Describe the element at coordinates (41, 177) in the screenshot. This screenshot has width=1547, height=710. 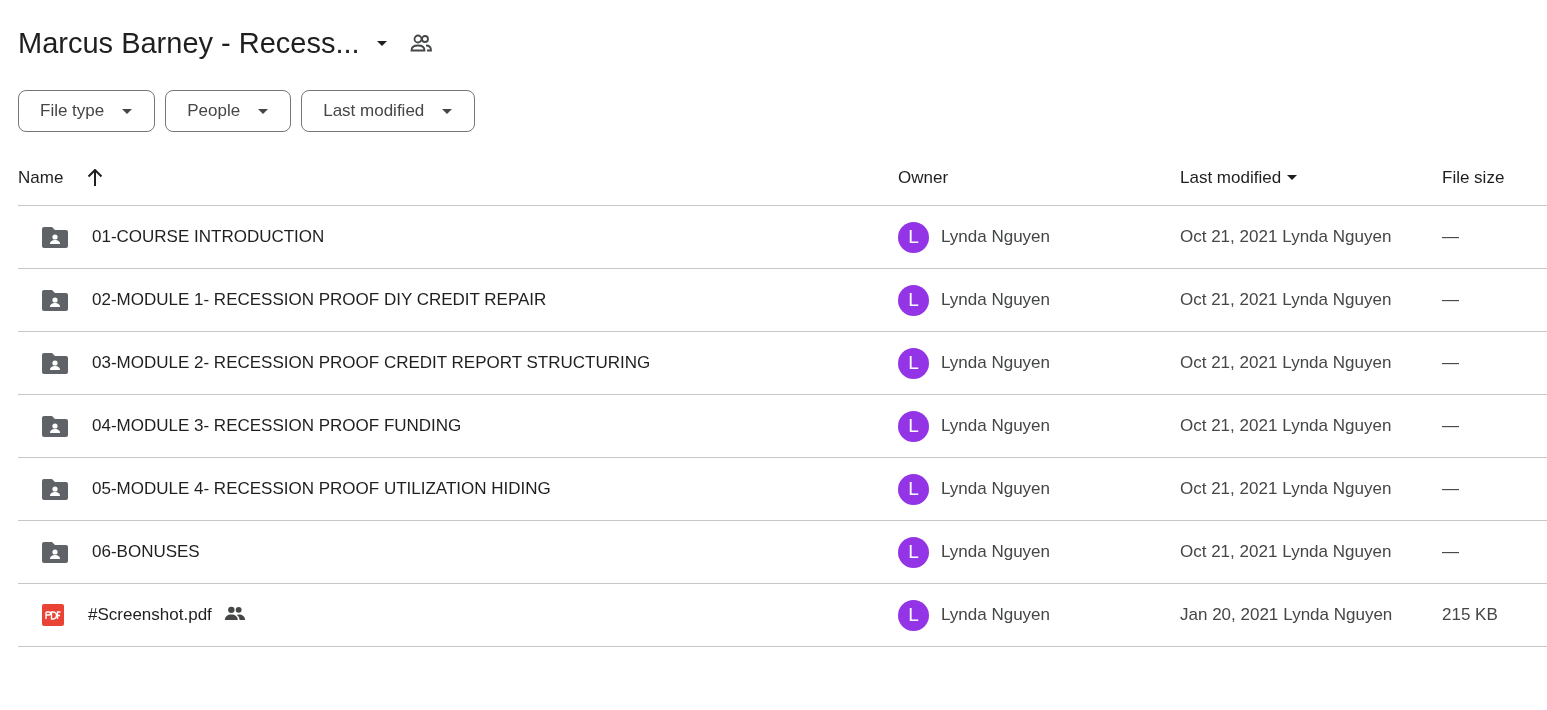
I see `column-header: Name` at that location.